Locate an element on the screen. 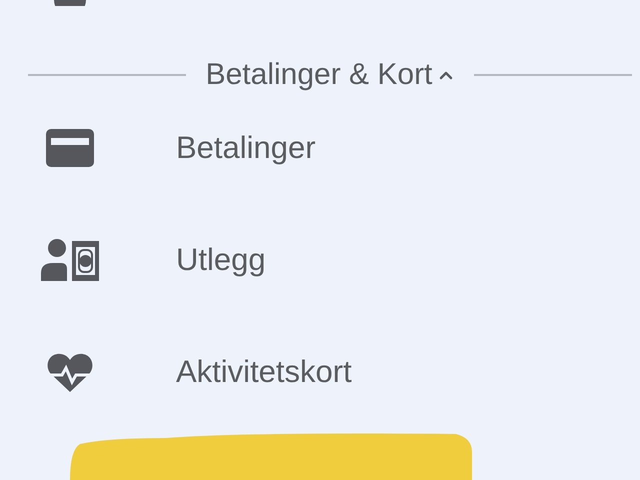 This screenshot has height=480, width=640. menu-item-label: Betalinger is located at coordinates (246, 148).